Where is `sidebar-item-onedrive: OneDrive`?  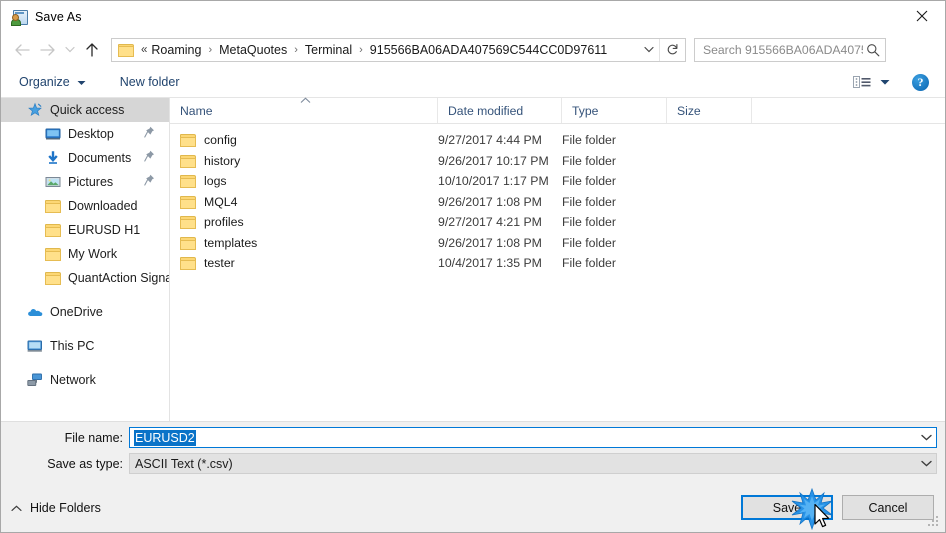 sidebar-item-onedrive: OneDrive is located at coordinates (85, 312).